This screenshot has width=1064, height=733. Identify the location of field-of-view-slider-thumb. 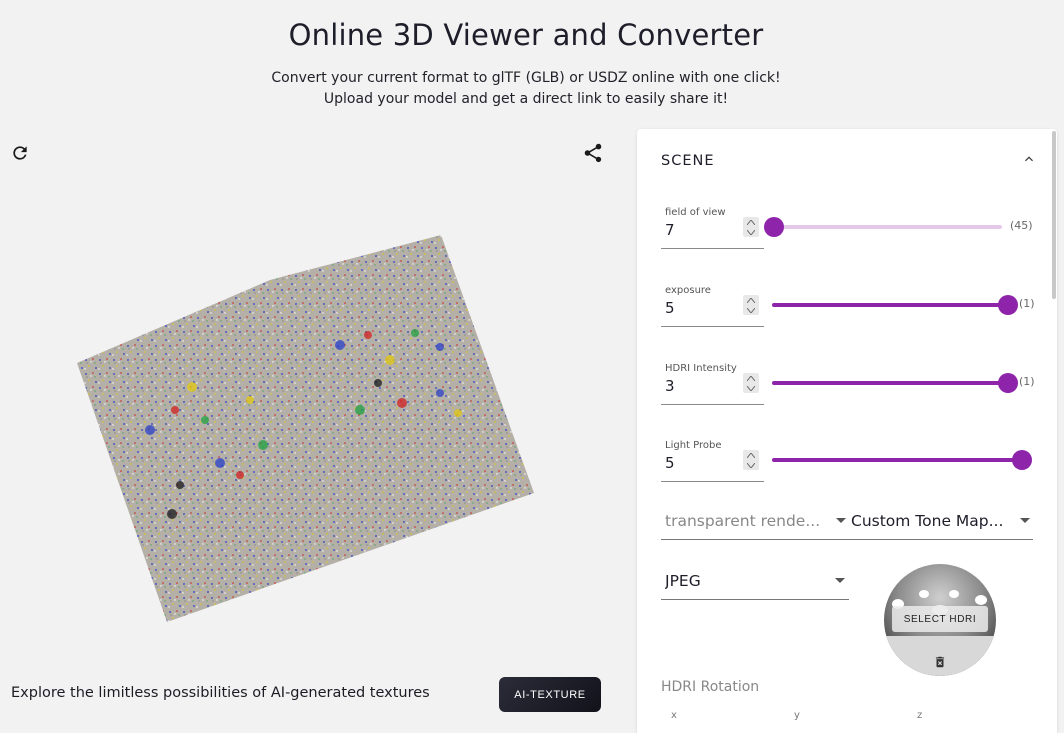
(774, 227).